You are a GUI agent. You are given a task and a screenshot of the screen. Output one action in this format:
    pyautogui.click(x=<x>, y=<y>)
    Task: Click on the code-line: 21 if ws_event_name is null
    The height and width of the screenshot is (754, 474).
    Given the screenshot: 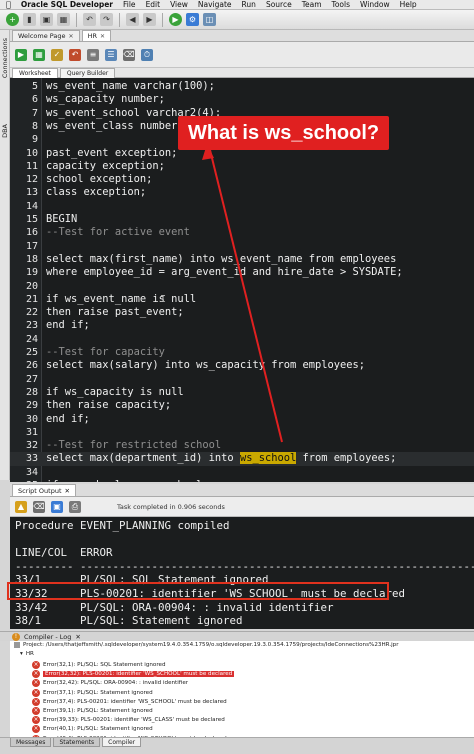 What is the action you would take?
    pyautogui.click(x=242, y=299)
    